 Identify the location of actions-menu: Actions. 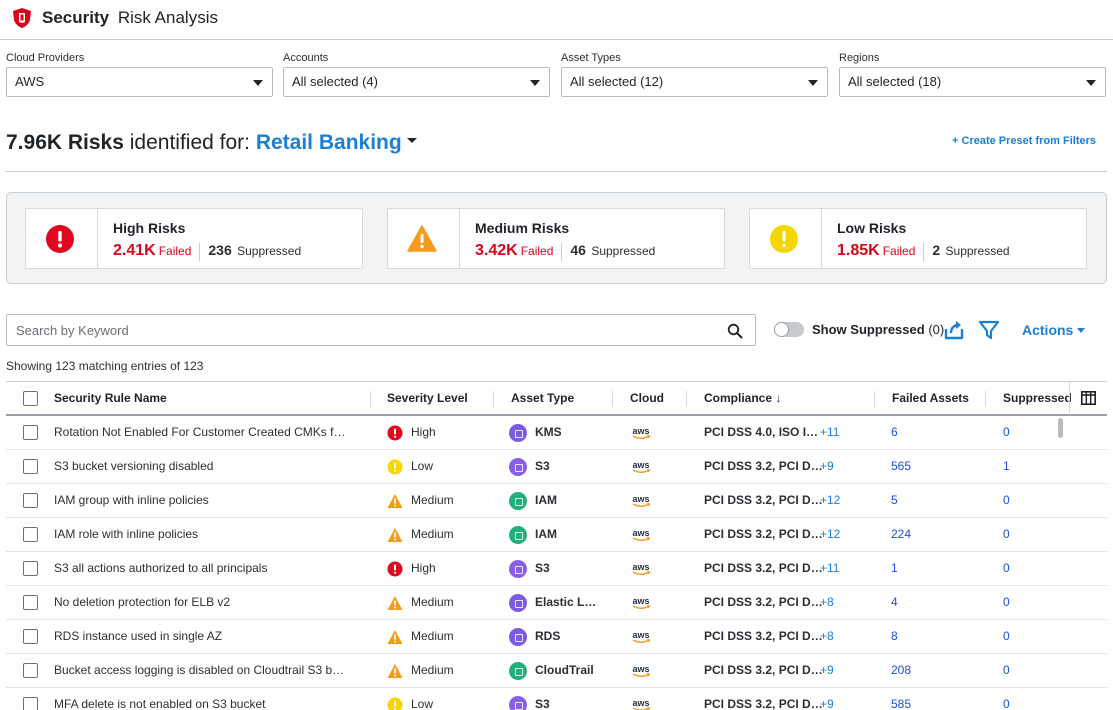
(1054, 330).